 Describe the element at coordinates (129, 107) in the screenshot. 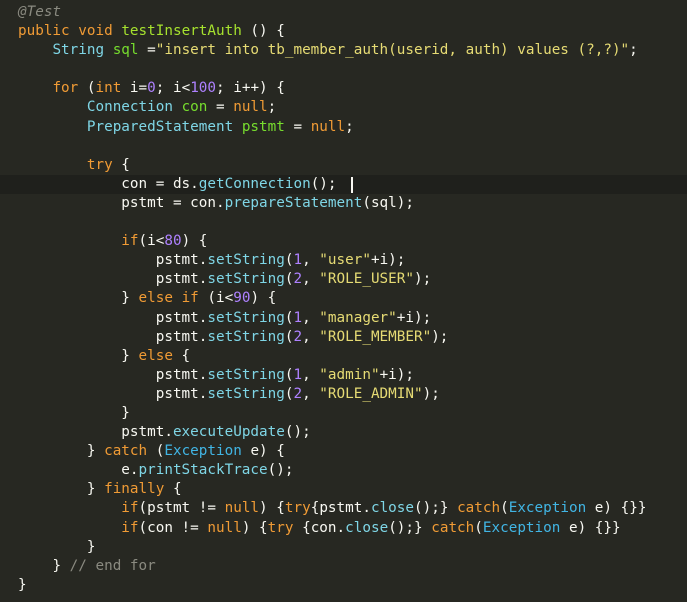

I see `code-token: Connection` at that location.